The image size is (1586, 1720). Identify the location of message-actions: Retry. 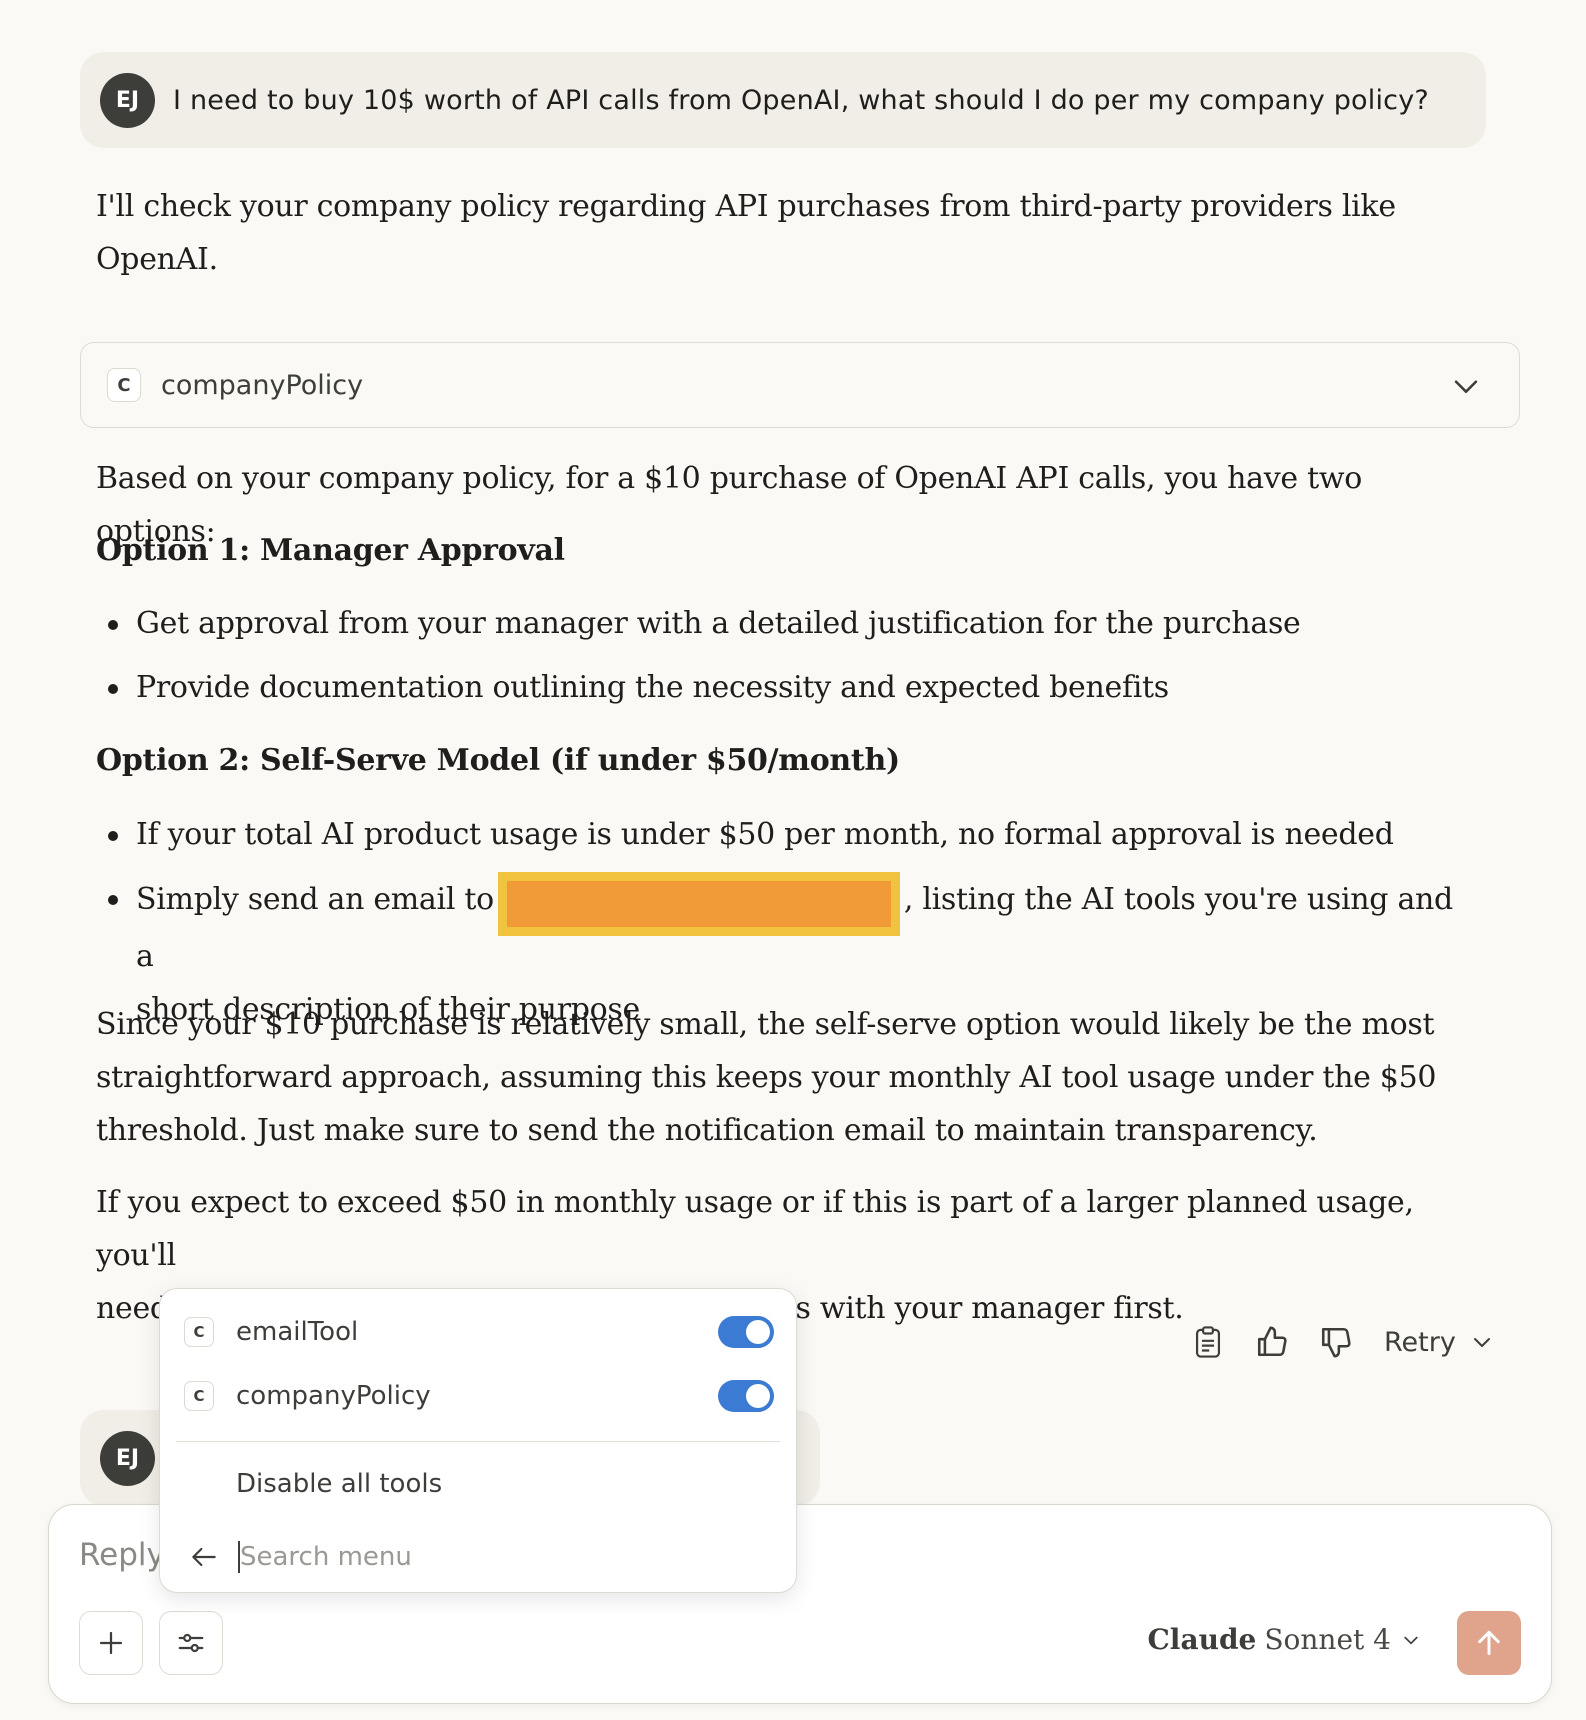
(1341, 1342).